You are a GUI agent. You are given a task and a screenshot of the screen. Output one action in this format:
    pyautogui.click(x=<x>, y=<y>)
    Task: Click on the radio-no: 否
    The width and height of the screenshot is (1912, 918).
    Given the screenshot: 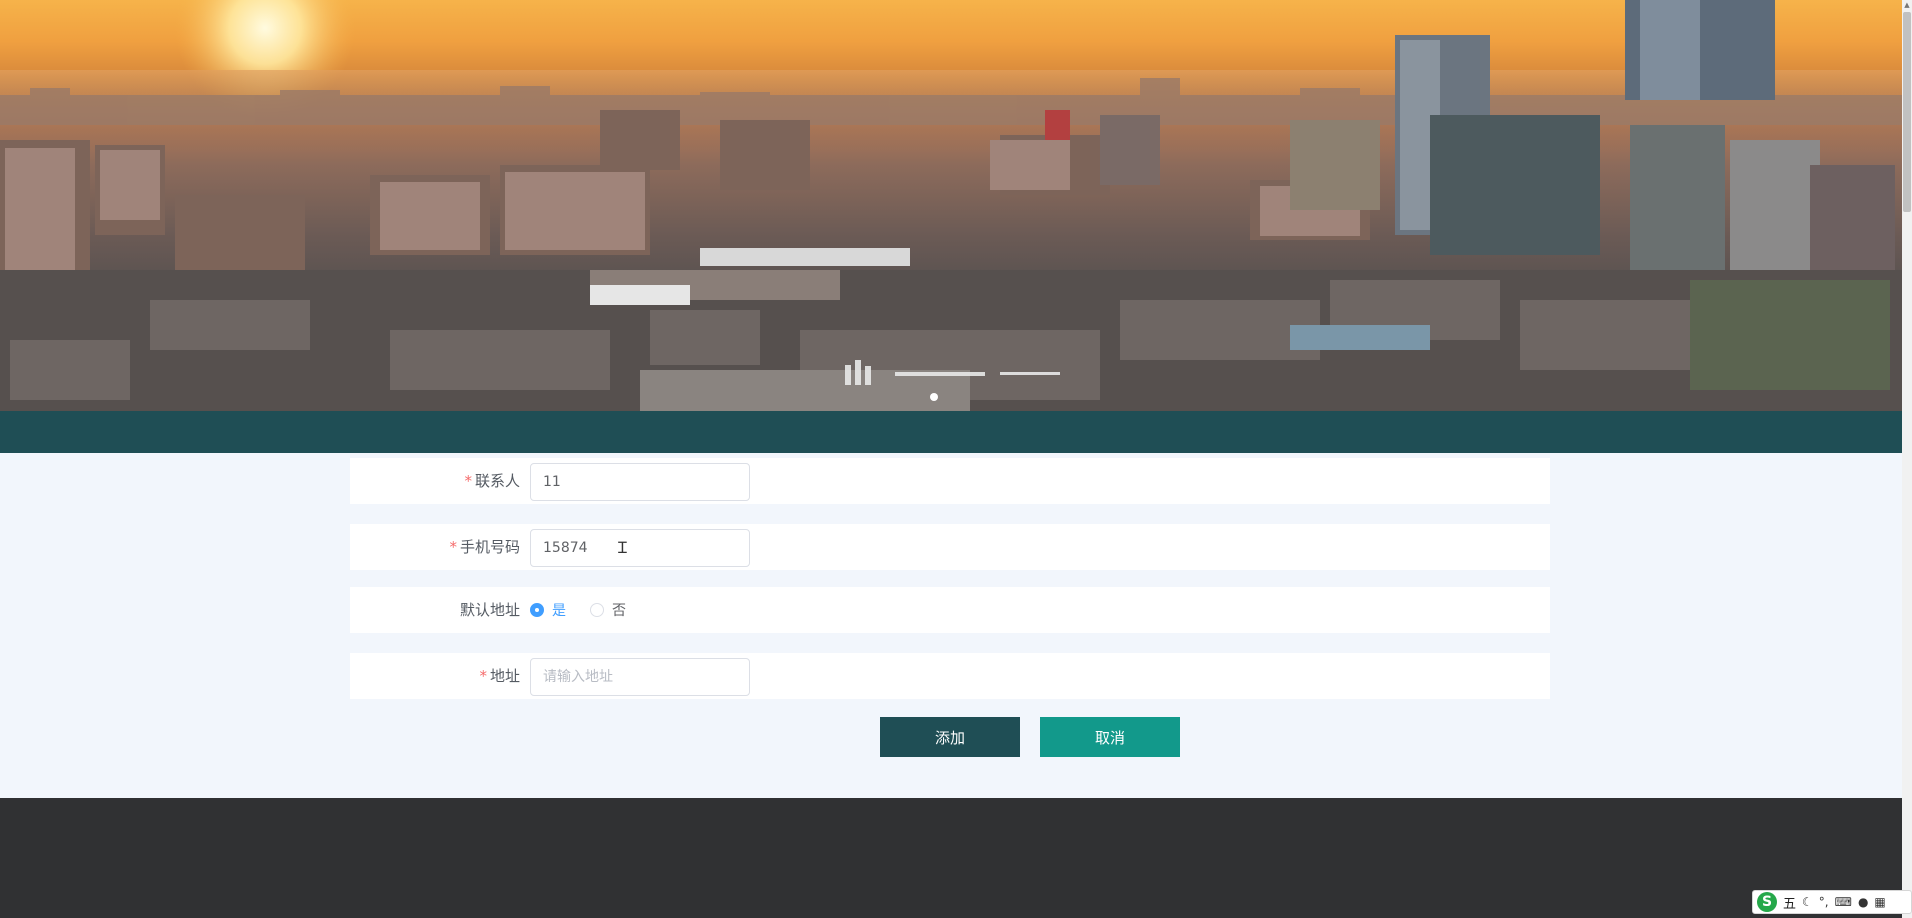 What is the action you would take?
    pyautogui.click(x=608, y=610)
    